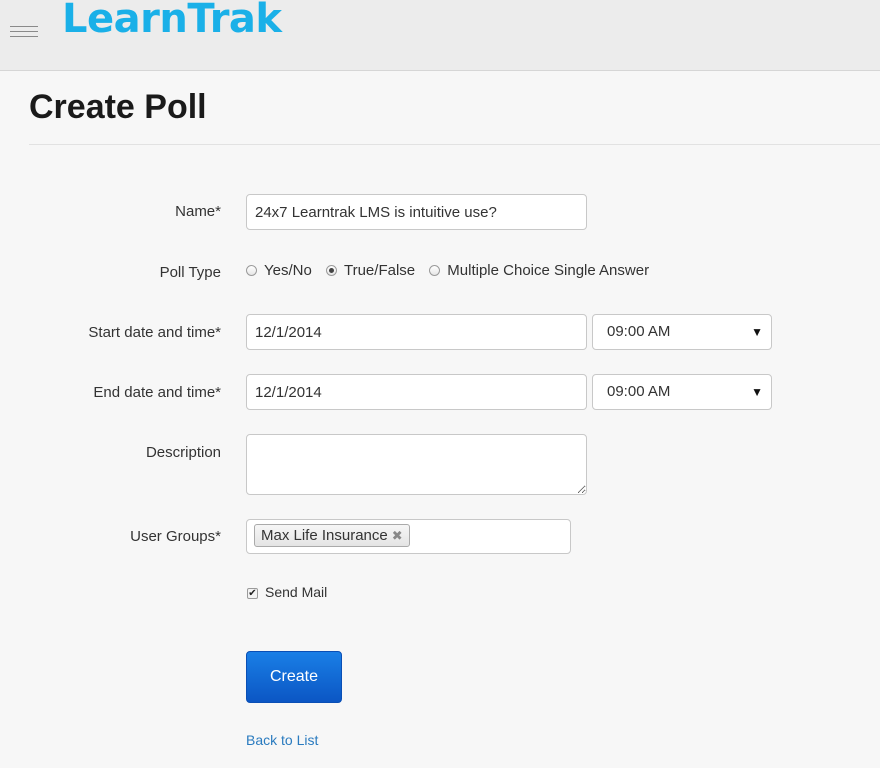 This screenshot has width=880, height=768. Describe the element at coordinates (252, 593) in the screenshot. I see `send-mail-checkbox: ✔` at that location.